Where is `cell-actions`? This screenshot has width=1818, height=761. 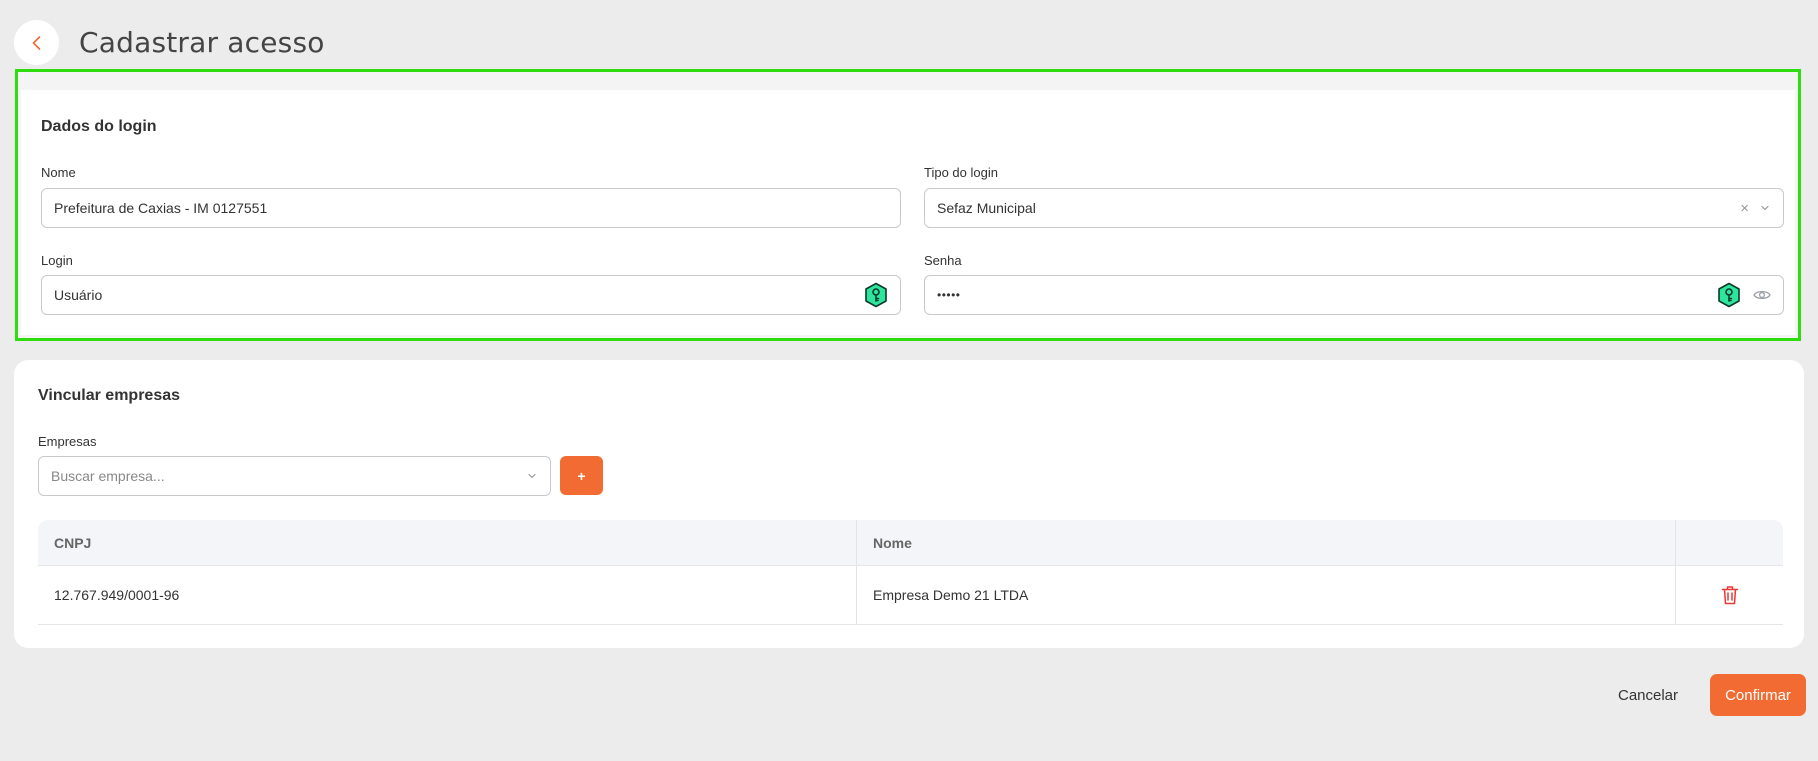
cell-actions is located at coordinates (1729, 595).